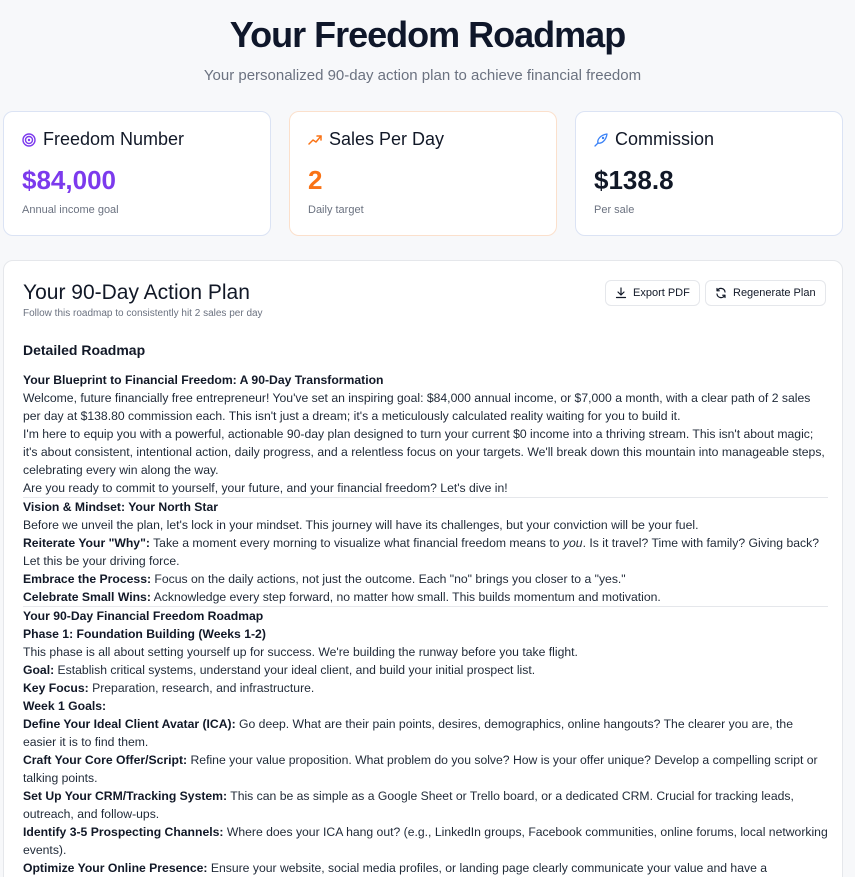 This screenshot has height=877, width=855. I want to click on download-icon, so click(621, 293).